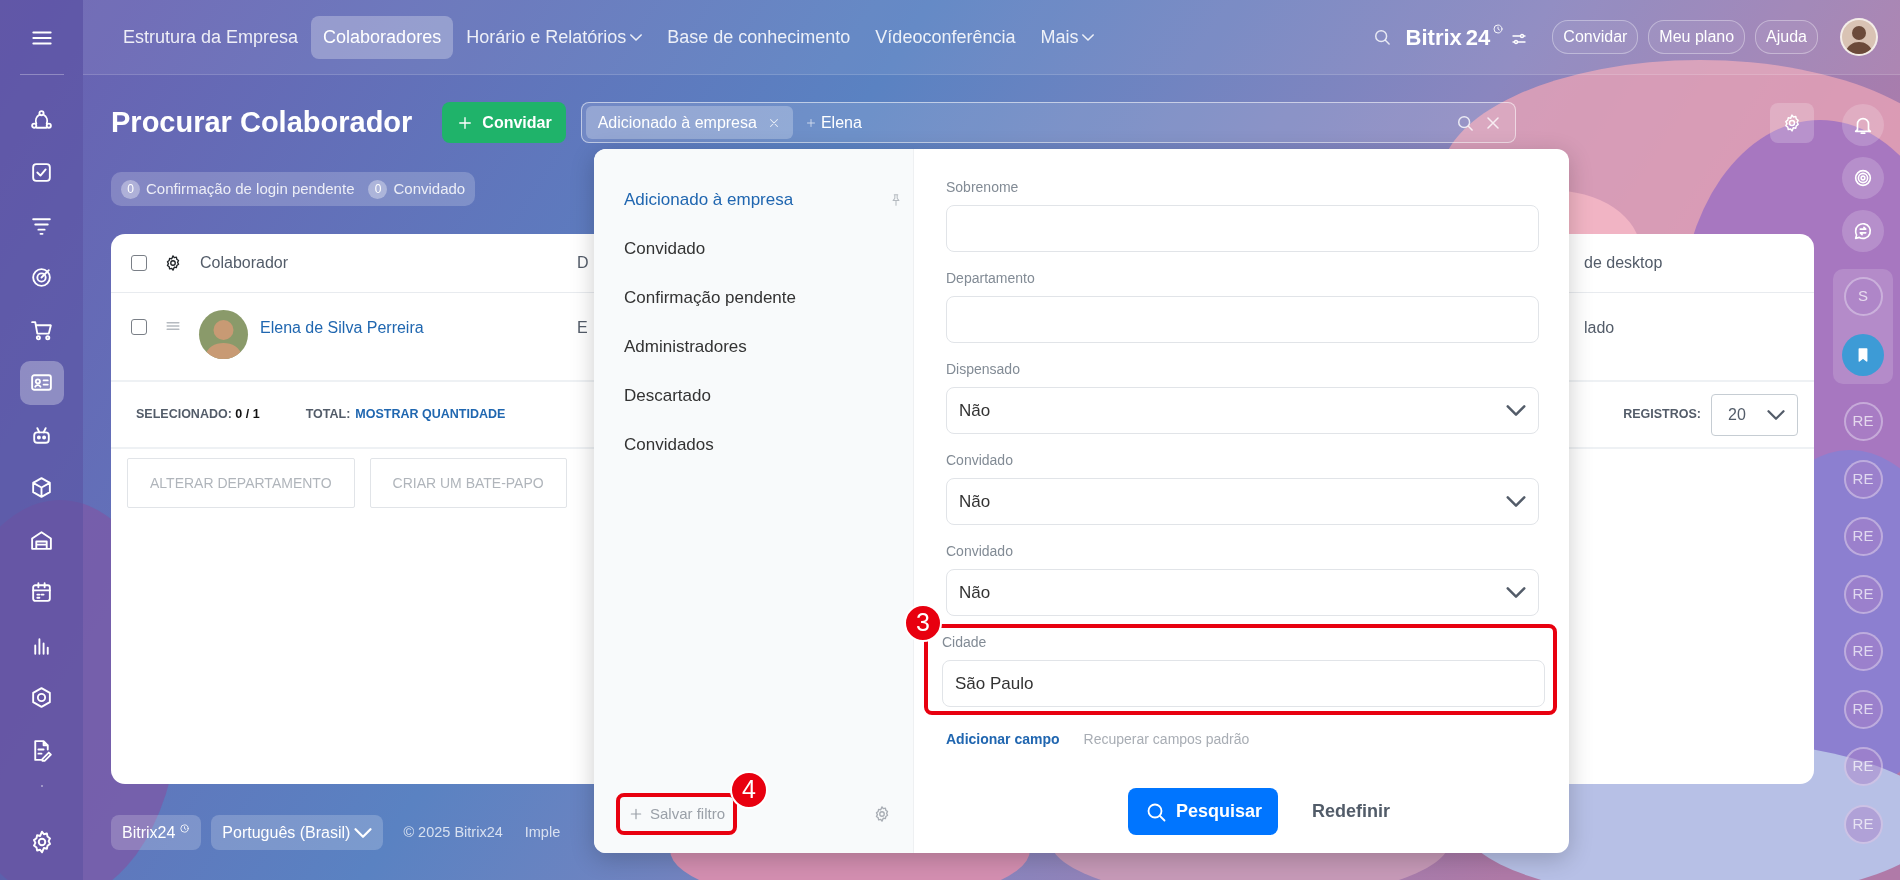 This screenshot has height=880, width=1900. I want to click on user-name-link: Elena de Silva Perreira, so click(342, 328).